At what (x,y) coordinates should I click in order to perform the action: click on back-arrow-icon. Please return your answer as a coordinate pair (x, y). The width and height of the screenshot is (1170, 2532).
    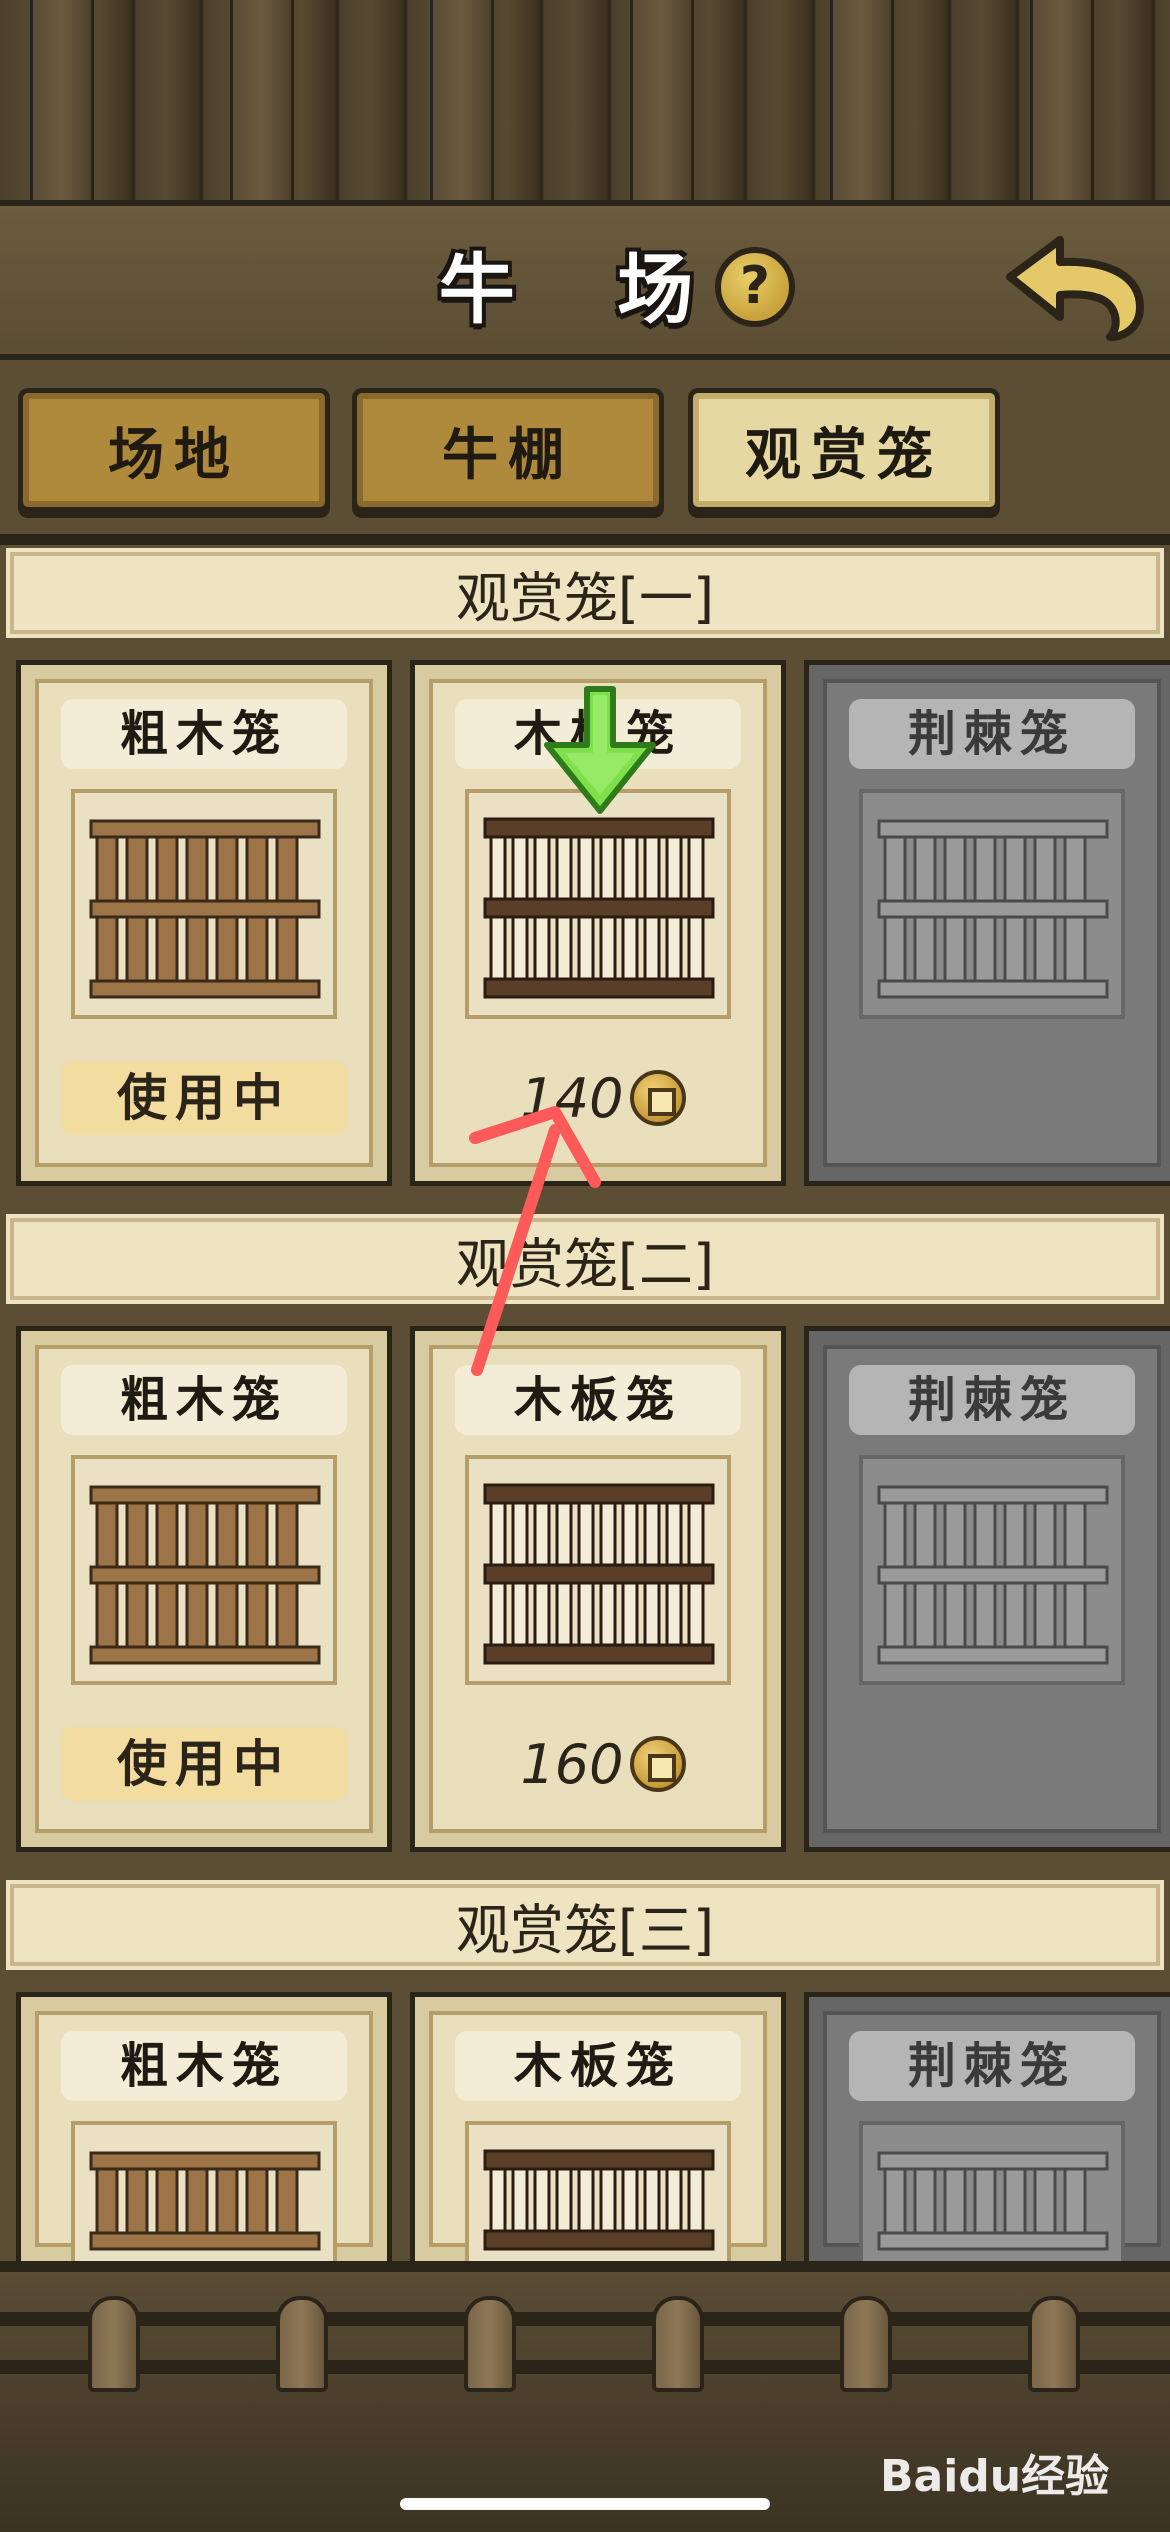
    Looking at the image, I should click on (1075, 287).